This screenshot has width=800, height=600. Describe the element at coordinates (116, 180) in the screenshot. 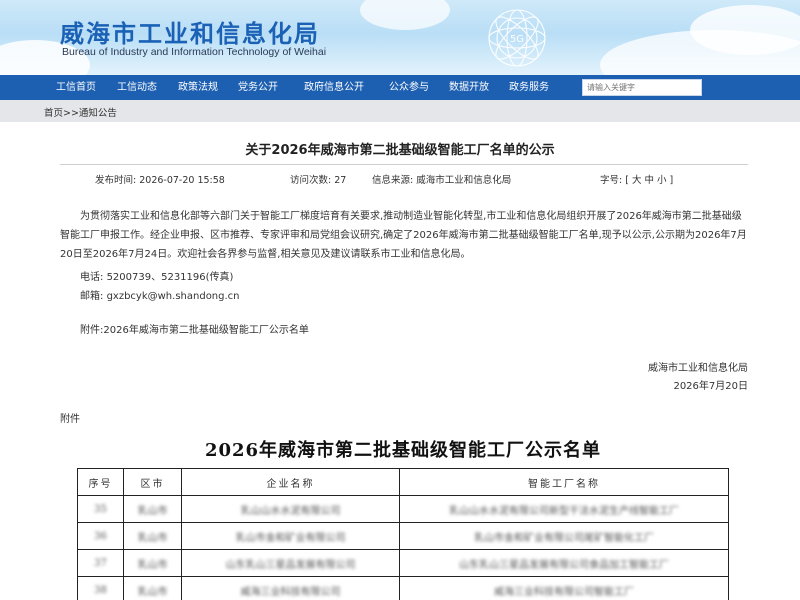

I see `publish-time-label: 发布时间:` at that location.